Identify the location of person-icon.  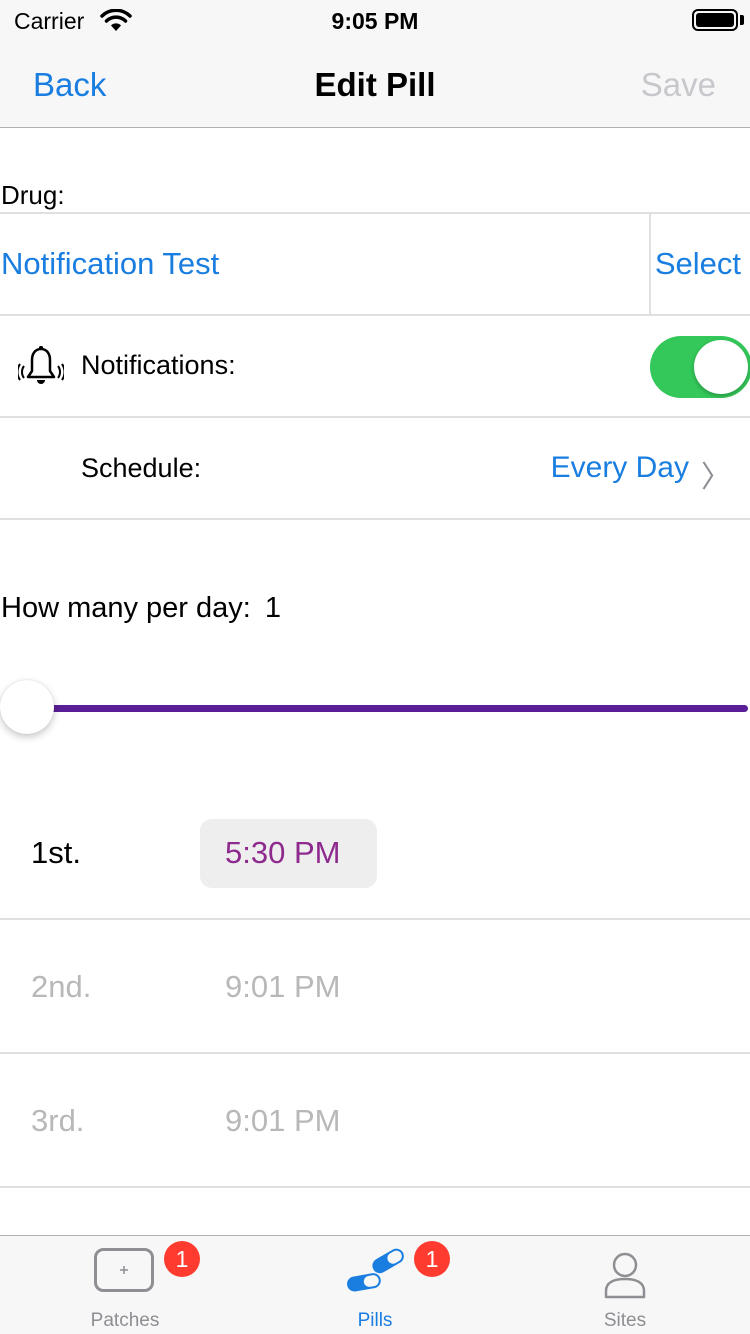
(625, 1275).